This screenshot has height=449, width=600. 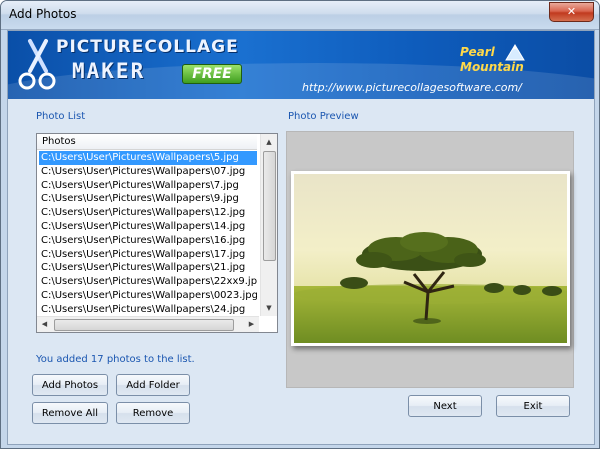 What do you see at coordinates (269, 206) in the screenshot?
I see `vertical-scroll-thumb` at bounding box center [269, 206].